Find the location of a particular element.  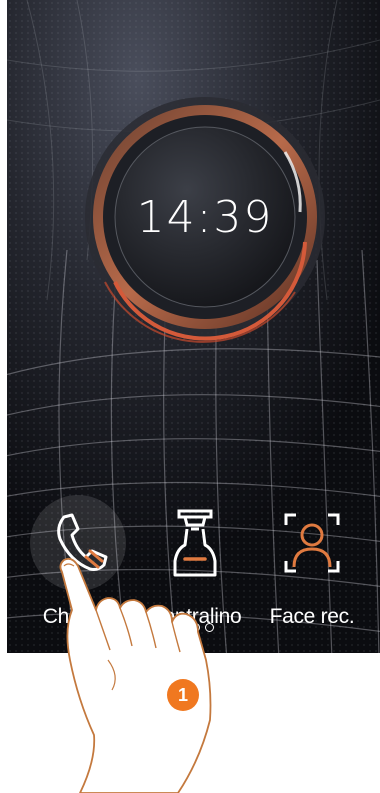

switchboard-operator-icon is located at coordinates (195, 543).